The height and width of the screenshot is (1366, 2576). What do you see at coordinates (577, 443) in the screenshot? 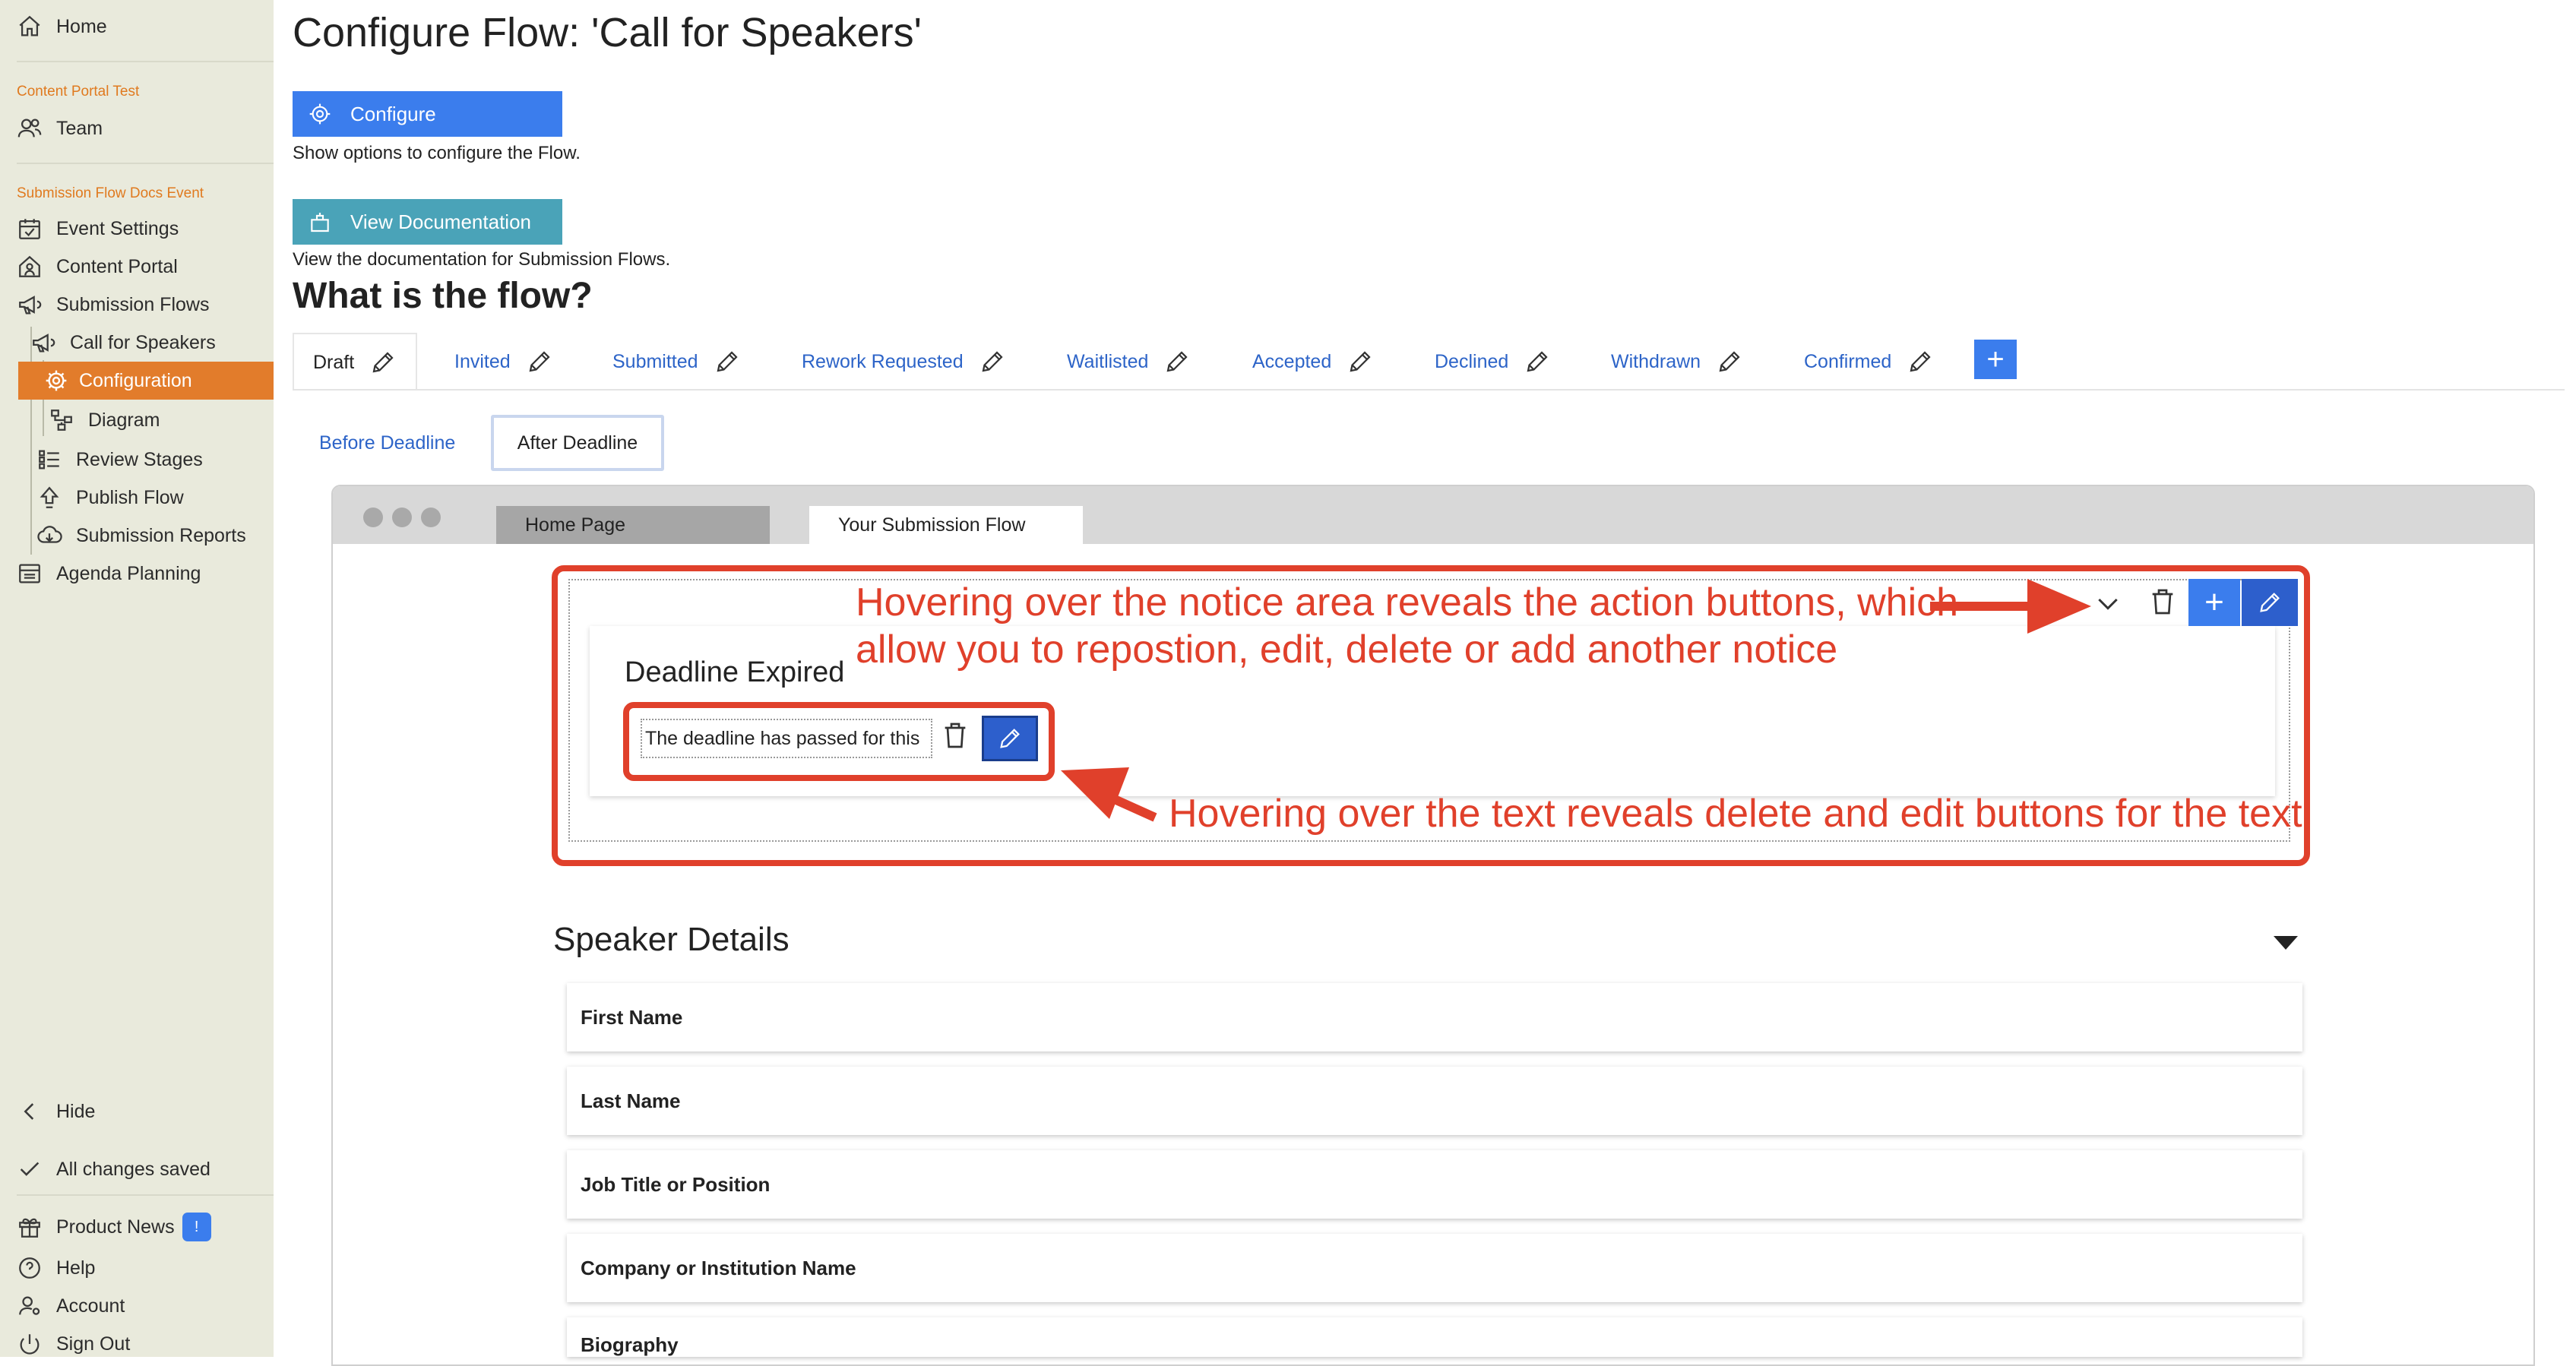
I see `tab-after-deadline: After Deadline` at bounding box center [577, 443].